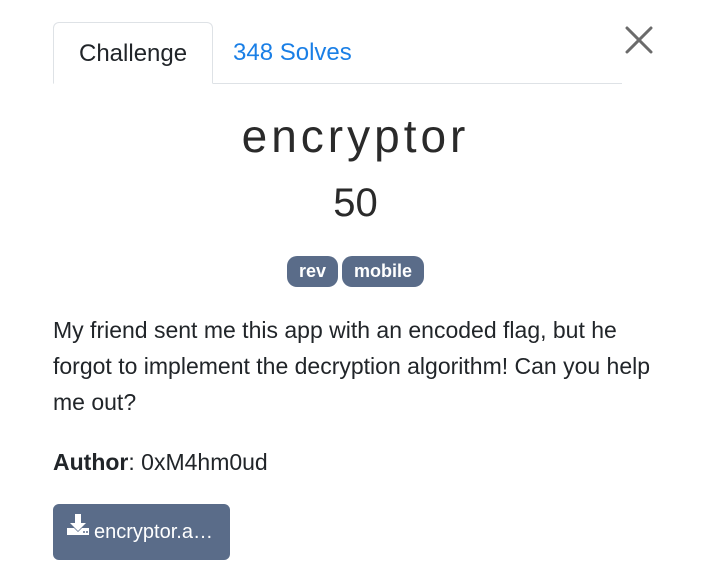 The image size is (711, 571). I want to click on close-button, so click(639, 40).